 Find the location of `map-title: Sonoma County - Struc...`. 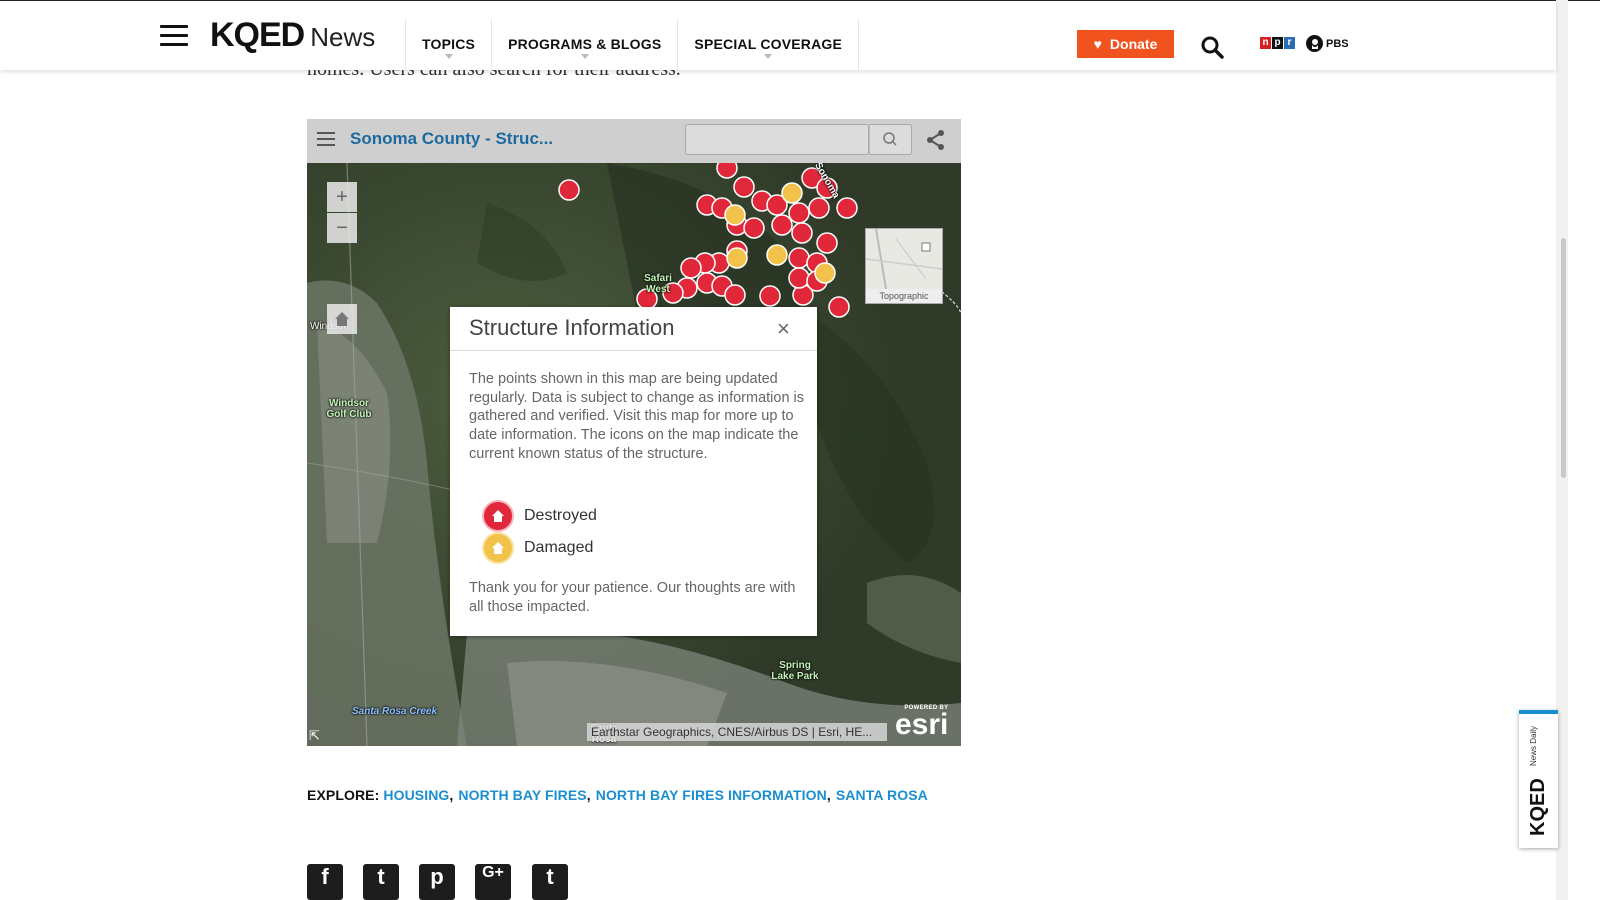

map-title: Sonoma County - Struc... is located at coordinates (451, 139).